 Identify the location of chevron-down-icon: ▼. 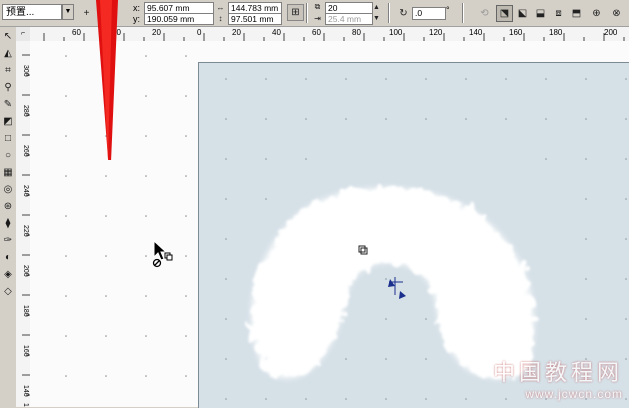
(68, 12).